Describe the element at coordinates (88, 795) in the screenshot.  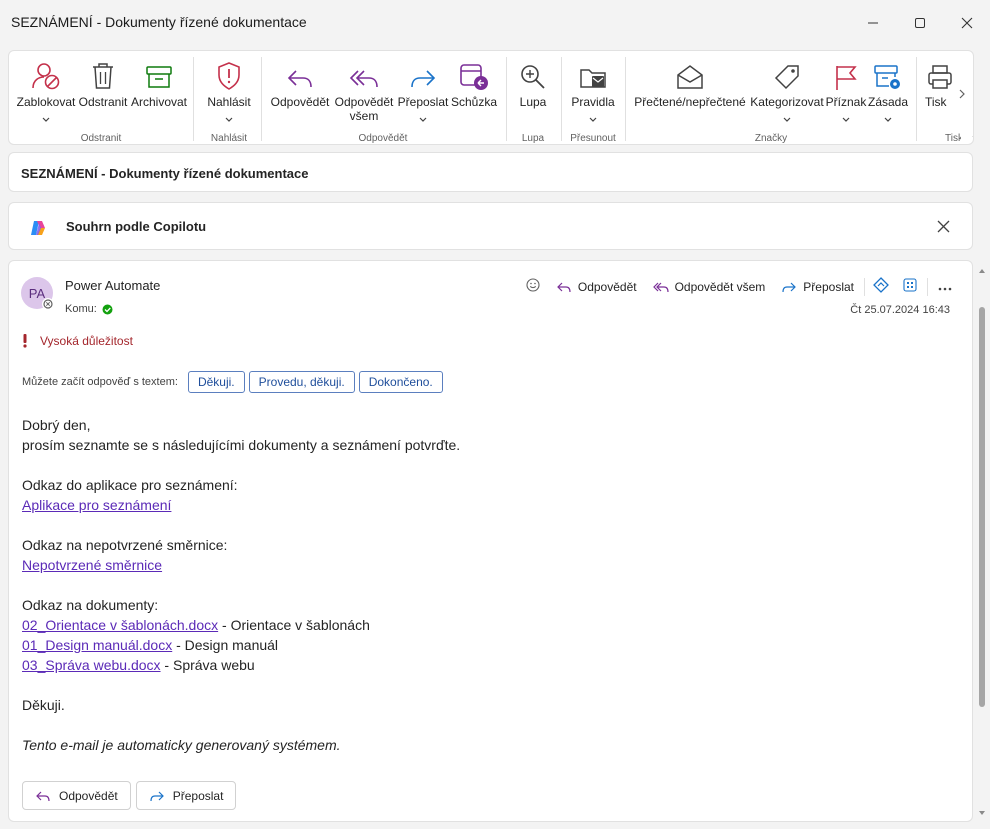
I see `bottom-reply-label: Odpovědět` at that location.